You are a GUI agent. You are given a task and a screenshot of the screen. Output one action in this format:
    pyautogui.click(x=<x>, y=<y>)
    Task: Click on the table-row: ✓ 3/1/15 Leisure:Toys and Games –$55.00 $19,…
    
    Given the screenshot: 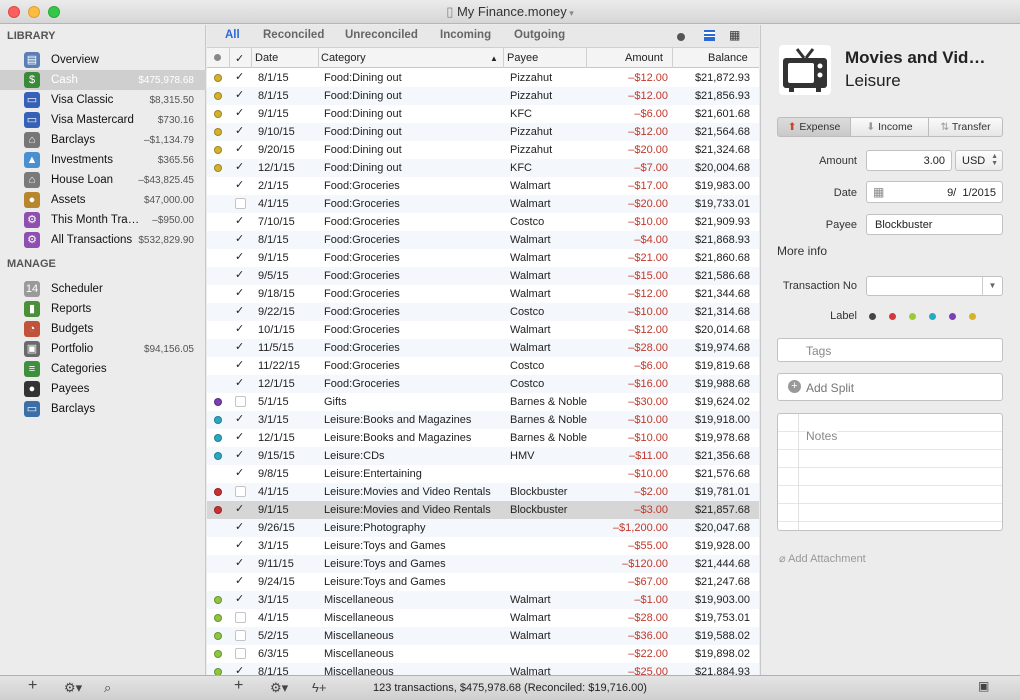 What is the action you would take?
    pyautogui.click(x=483, y=546)
    